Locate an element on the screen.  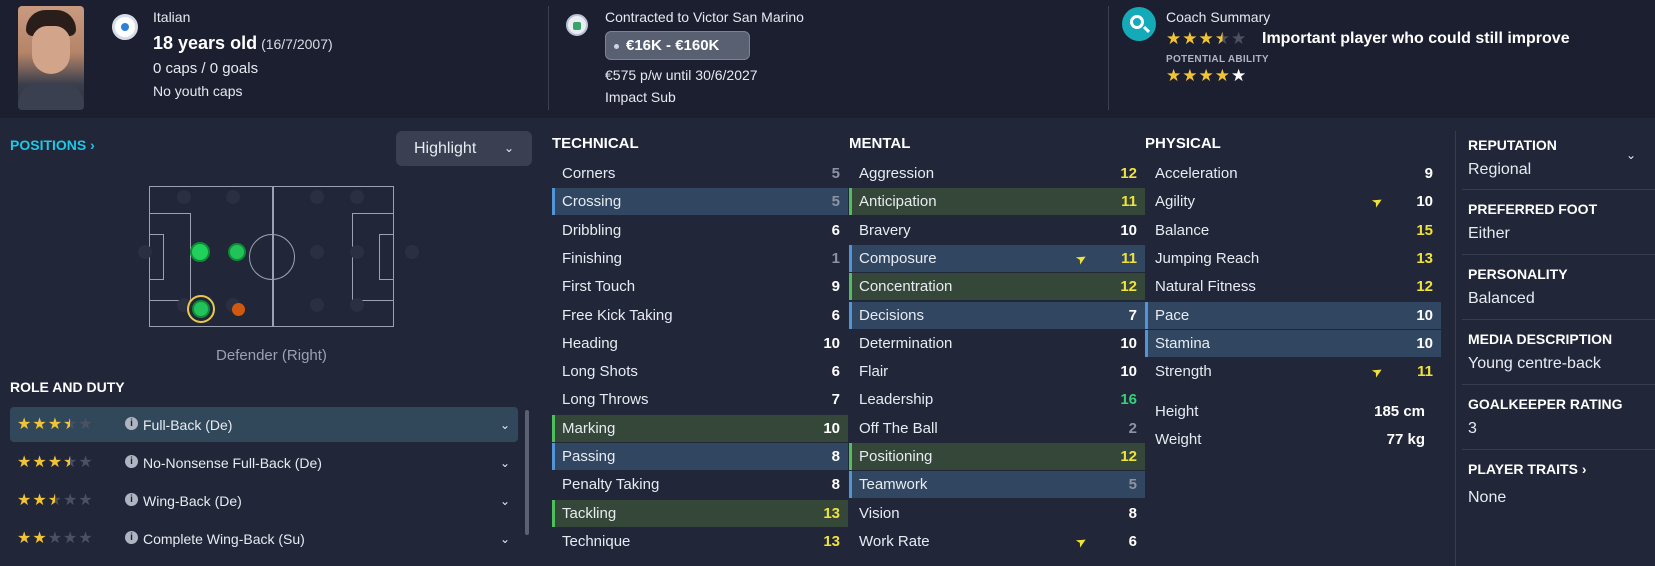
club-badge-icon is located at coordinates (577, 25).